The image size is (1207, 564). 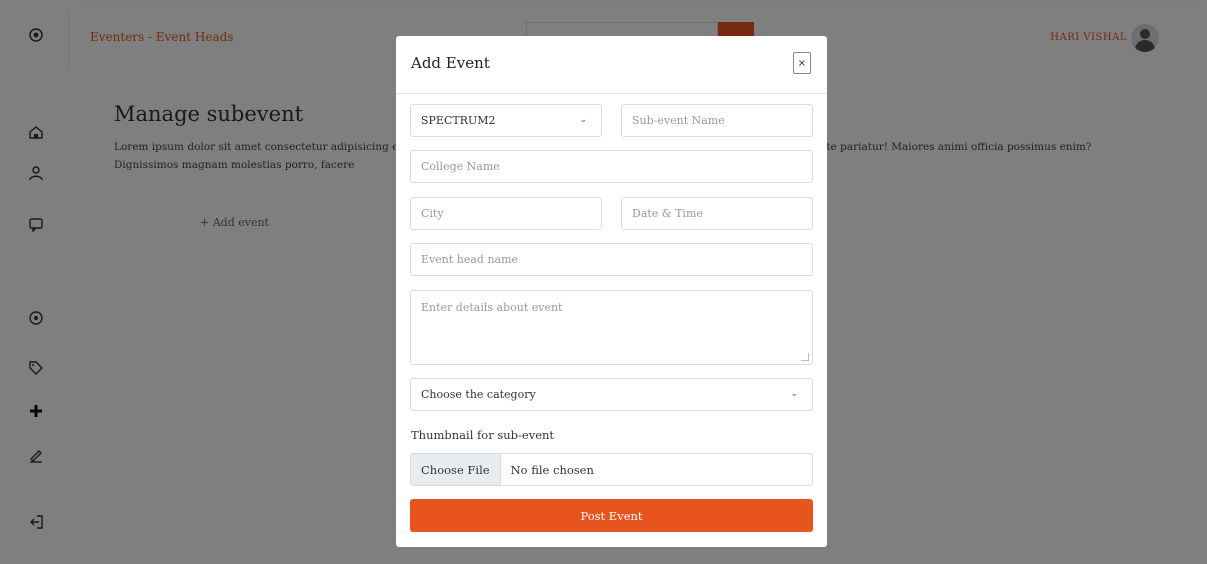 What do you see at coordinates (478, 394) in the screenshot?
I see `category-select-value: Choose the category` at bounding box center [478, 394].